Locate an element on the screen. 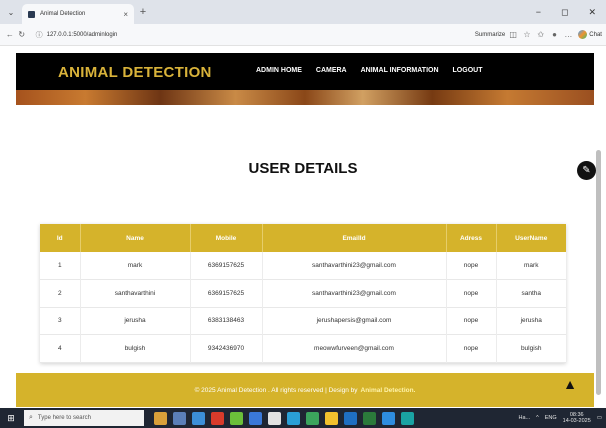 This screenshot has width=606, height=428. column-header-adress: Adress is located at coordinates (471, 238).